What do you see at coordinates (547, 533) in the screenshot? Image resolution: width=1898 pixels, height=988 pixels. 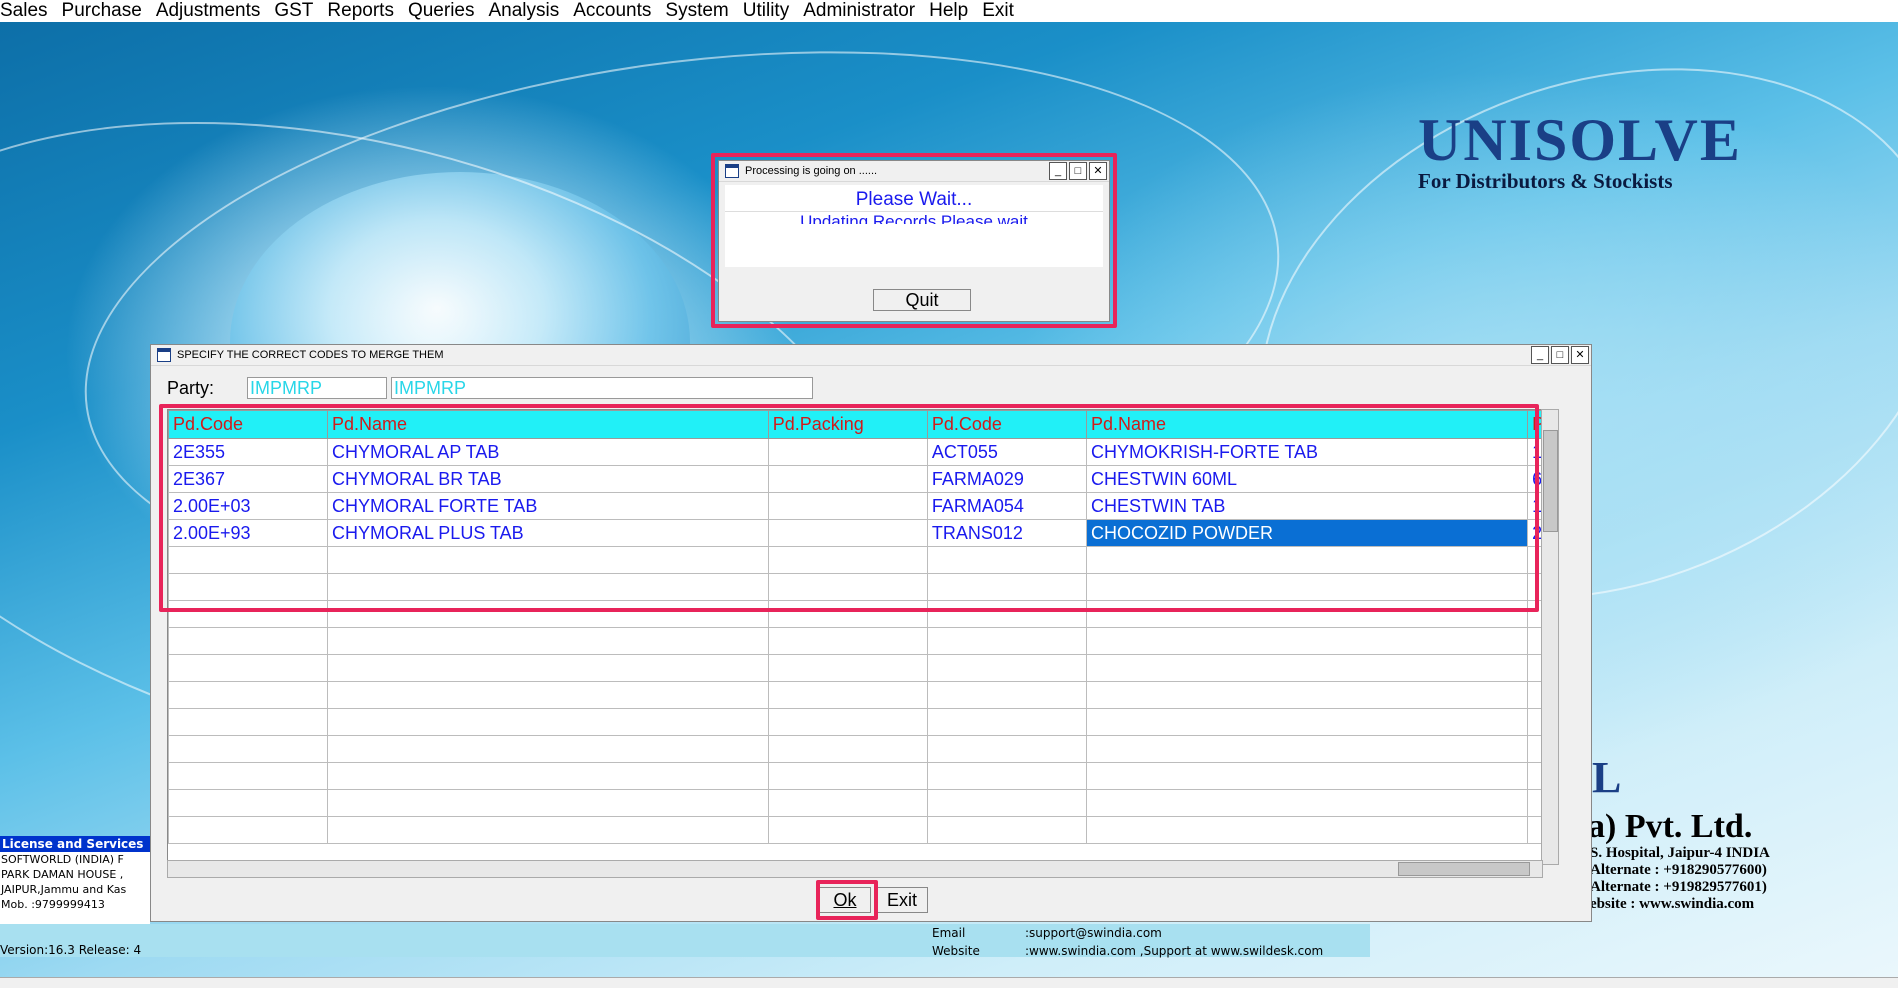 I see `table-cell: CHYMORAL PLUS TAB` at bounding box center [547, 533].